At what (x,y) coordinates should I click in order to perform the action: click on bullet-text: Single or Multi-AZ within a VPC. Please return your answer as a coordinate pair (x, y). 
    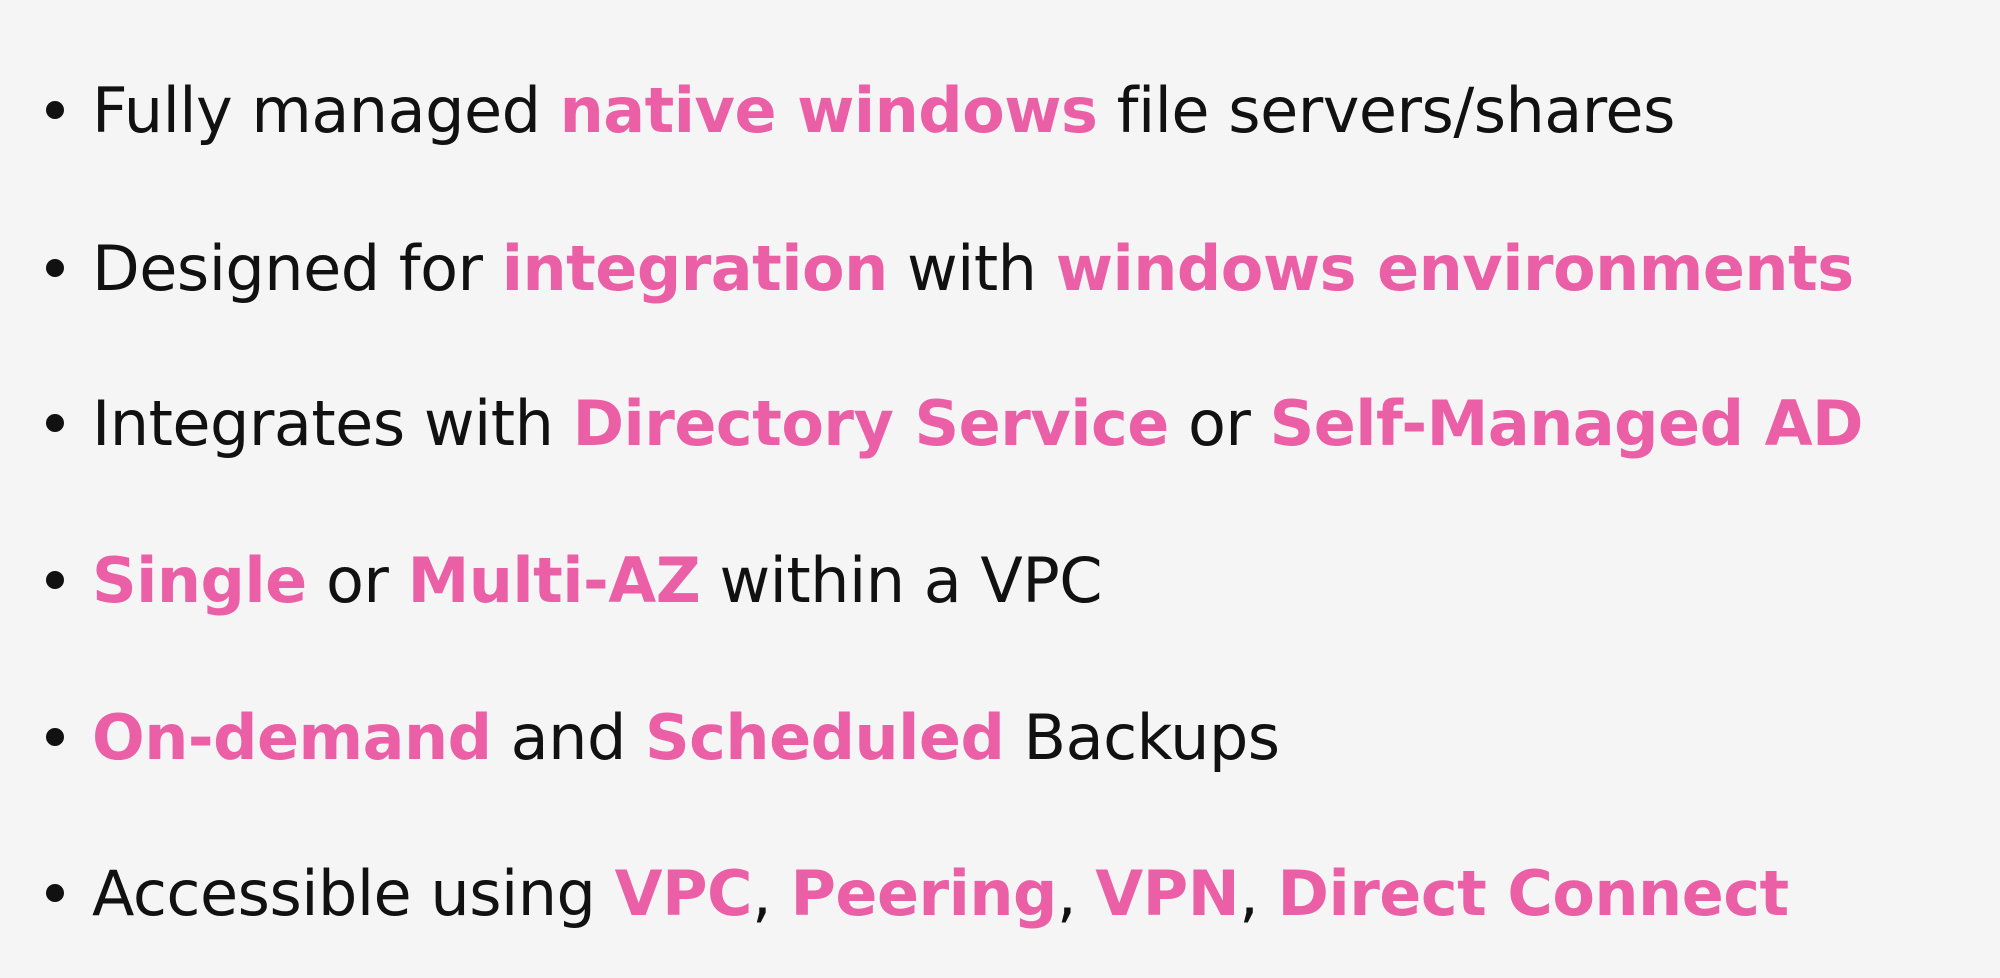
    Looking at the image, I should click on (597, 580).